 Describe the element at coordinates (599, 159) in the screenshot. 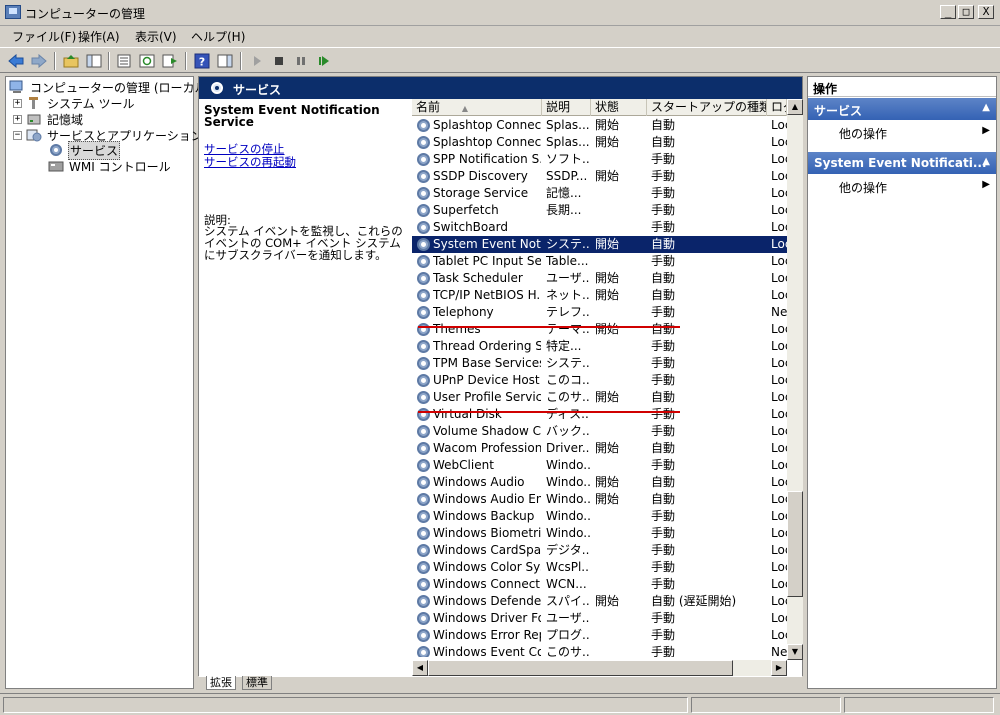

I see `service-row: SPP Notification S... ソフト... 手動 Loc` at that location.